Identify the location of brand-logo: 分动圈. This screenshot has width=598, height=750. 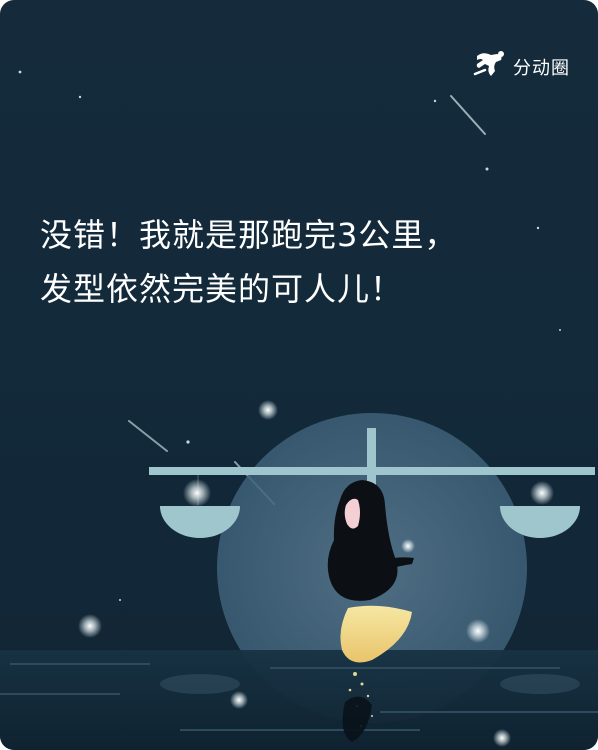
(521, 67).